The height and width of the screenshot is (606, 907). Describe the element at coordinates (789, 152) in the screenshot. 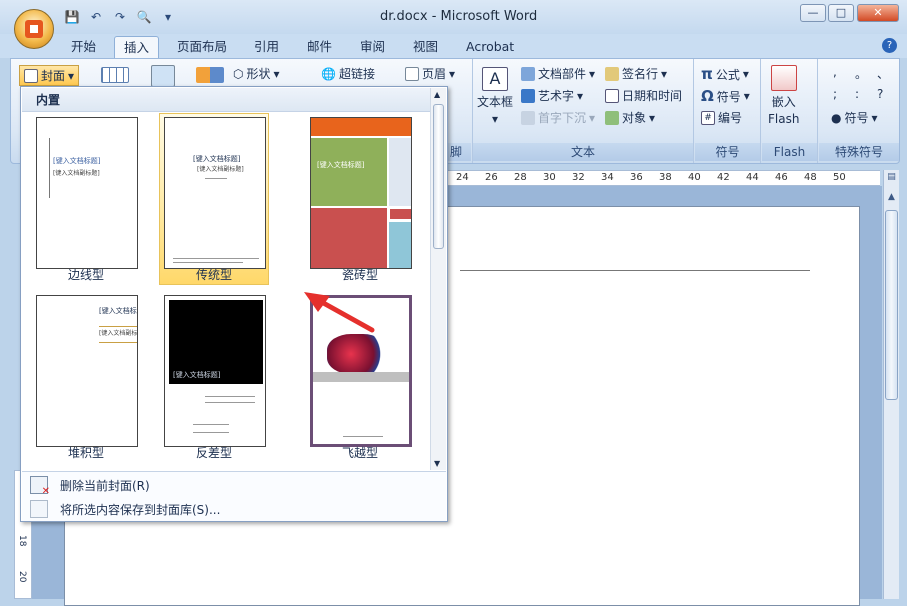

I see `flash-group-label: Flash` at that location.